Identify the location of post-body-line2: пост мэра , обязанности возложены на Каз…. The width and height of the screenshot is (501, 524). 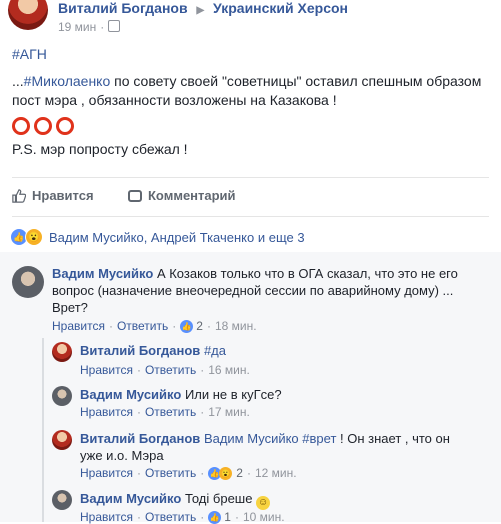
(174, 100).